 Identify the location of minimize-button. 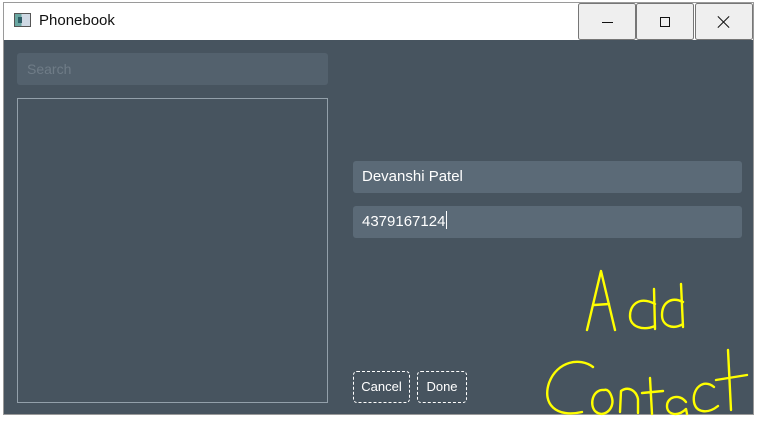
(607, 21).